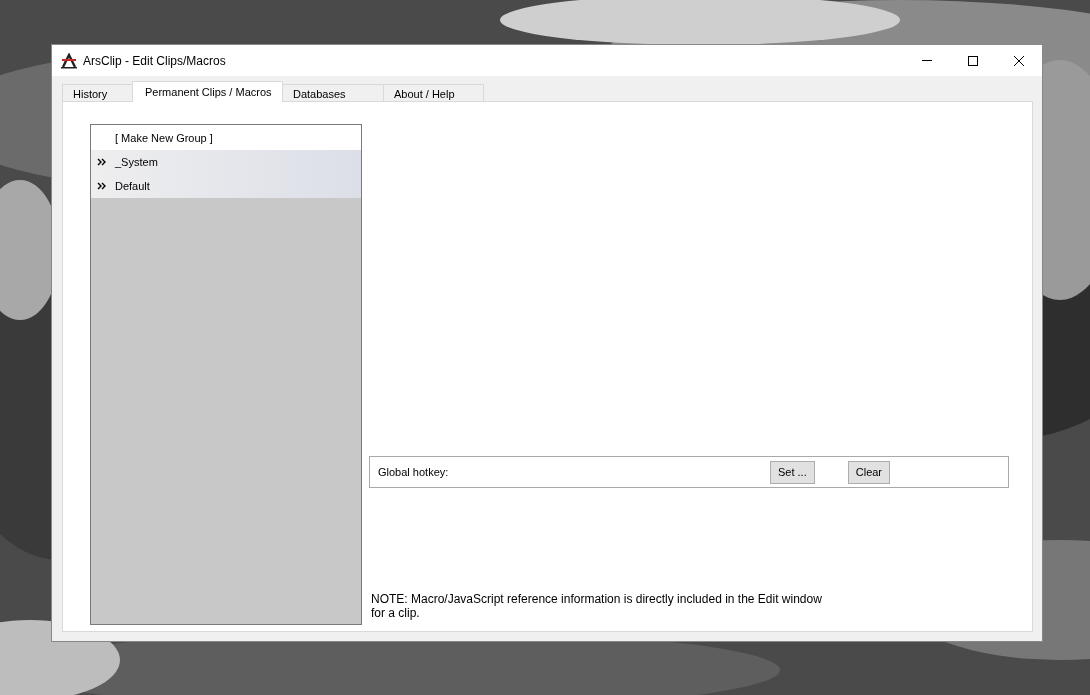  I want to click on group-item: _System, so click(226, 162).